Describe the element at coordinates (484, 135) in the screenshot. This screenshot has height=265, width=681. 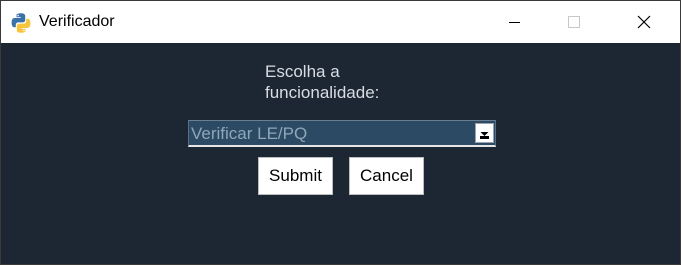
I see `chevron-down-icon` at that location.